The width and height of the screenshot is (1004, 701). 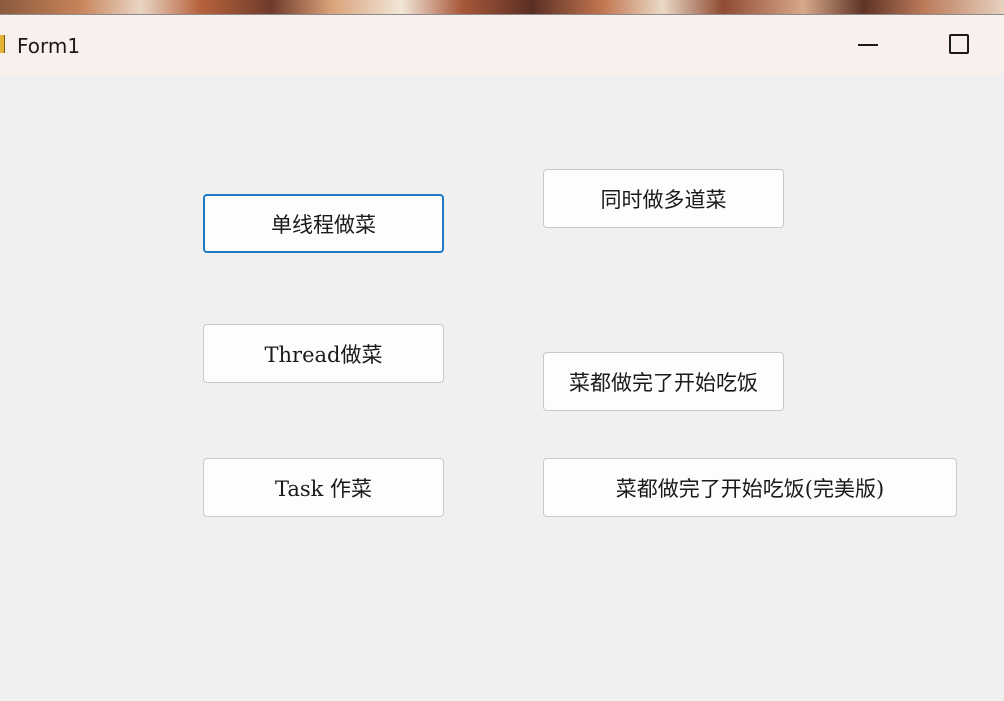 I want to click on form-app-icon, so click(x=2, y=44).